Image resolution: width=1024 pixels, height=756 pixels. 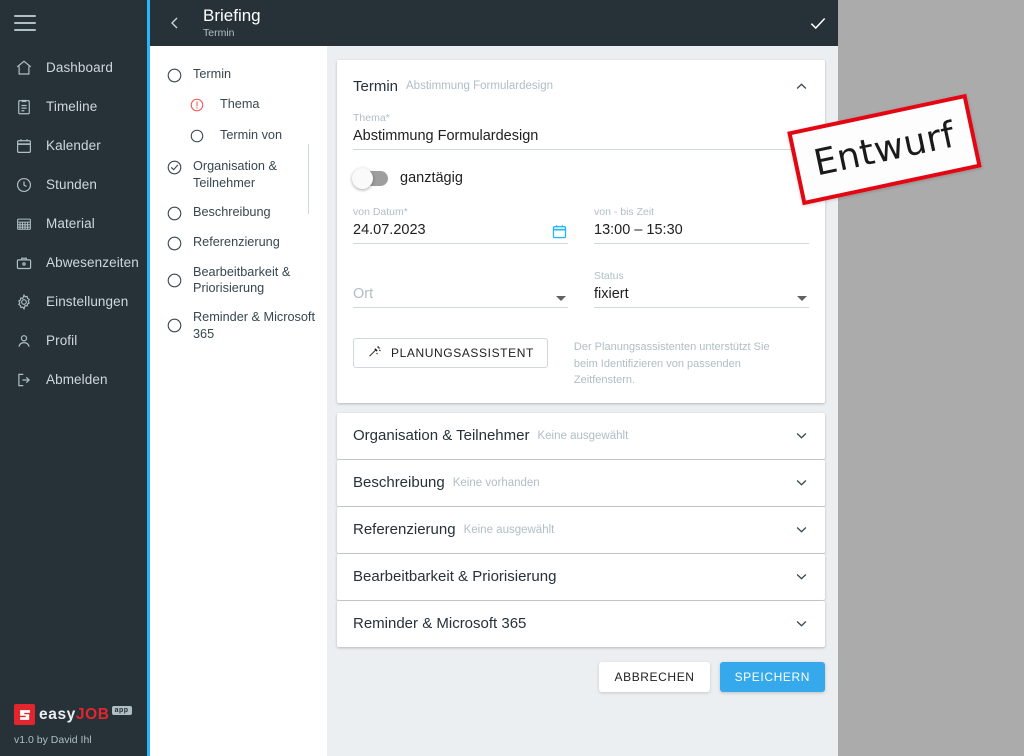 I want to click on error-circle-icon, so click(x=197, y=105).